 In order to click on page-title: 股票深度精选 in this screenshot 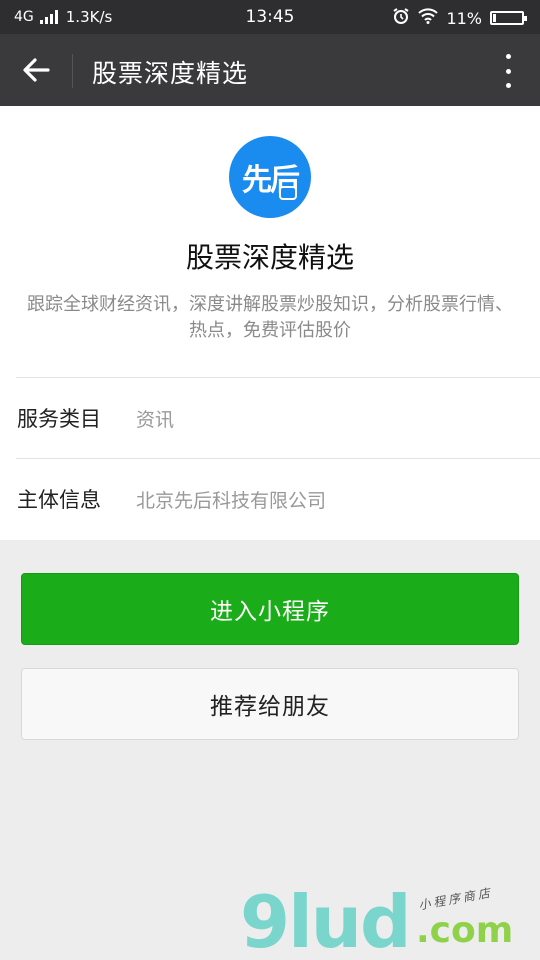, I will do `click(170, 73)`.